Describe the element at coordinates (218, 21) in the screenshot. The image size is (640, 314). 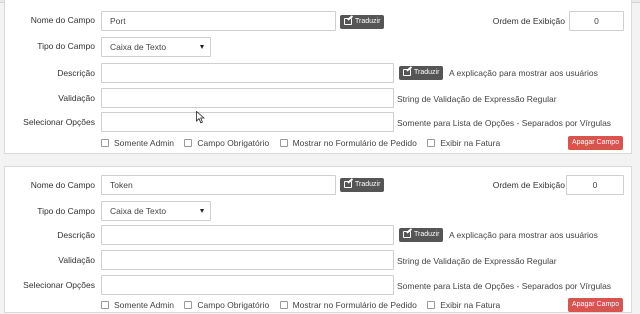
I see `field-name-input: Port` at that location.